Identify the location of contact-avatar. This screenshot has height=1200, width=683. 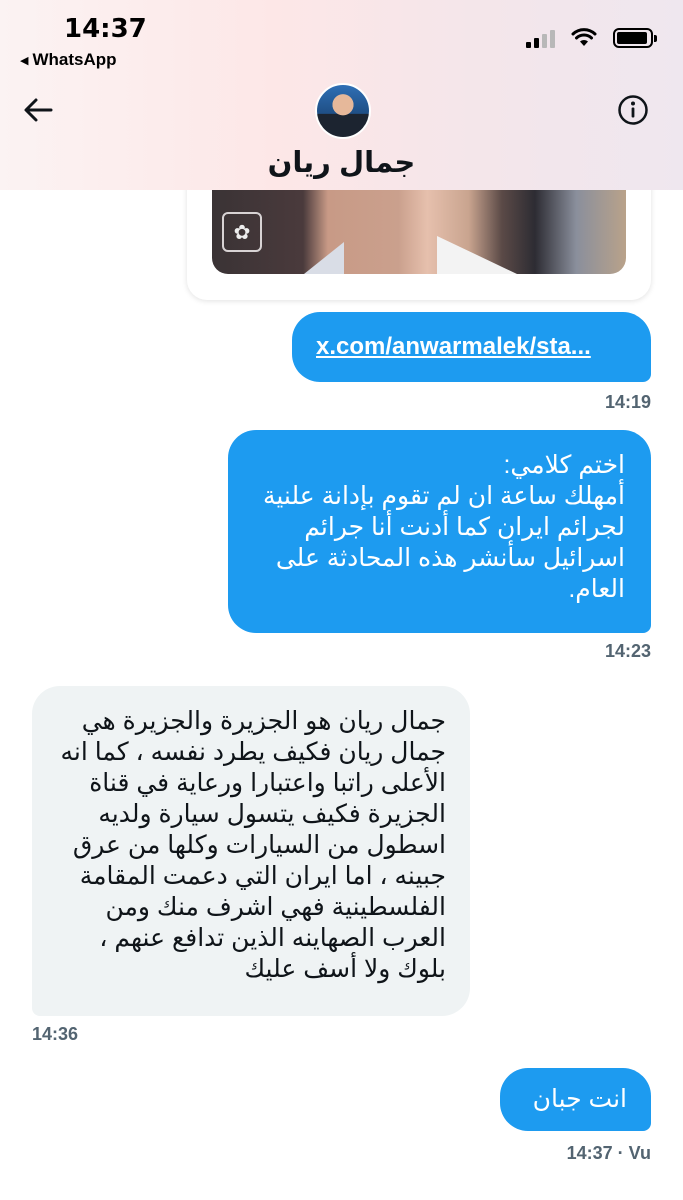
(343, 111).